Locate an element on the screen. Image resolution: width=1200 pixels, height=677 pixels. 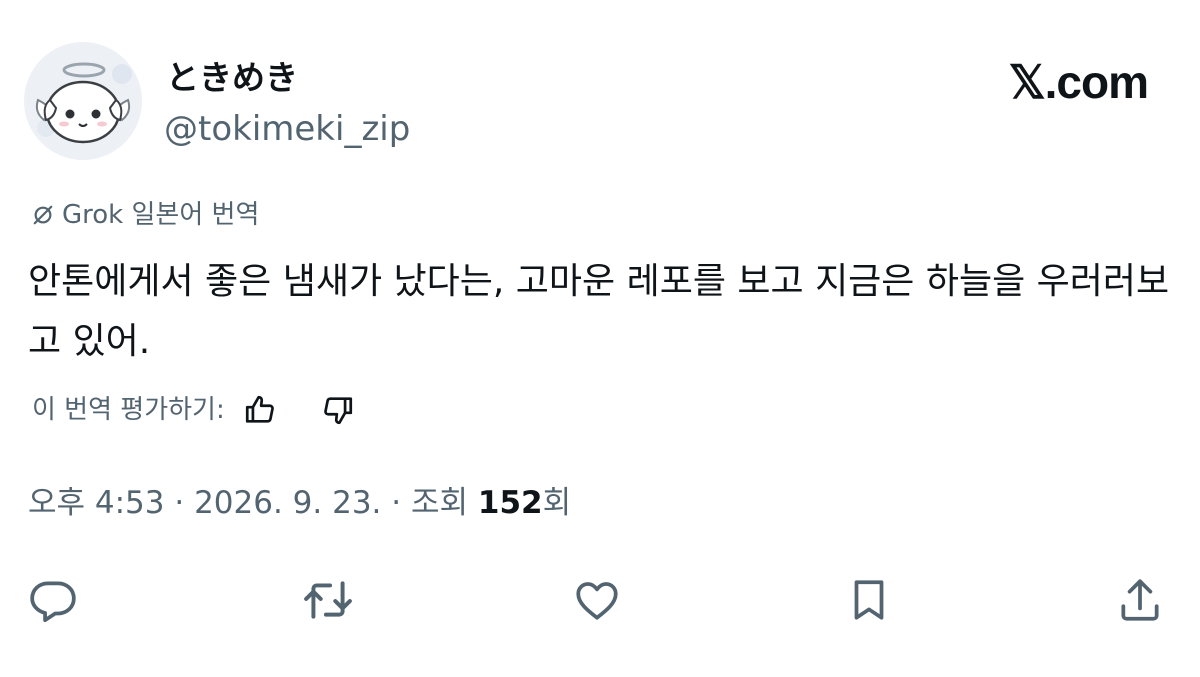
bookmark-icon is located at coordinates (869, 600).